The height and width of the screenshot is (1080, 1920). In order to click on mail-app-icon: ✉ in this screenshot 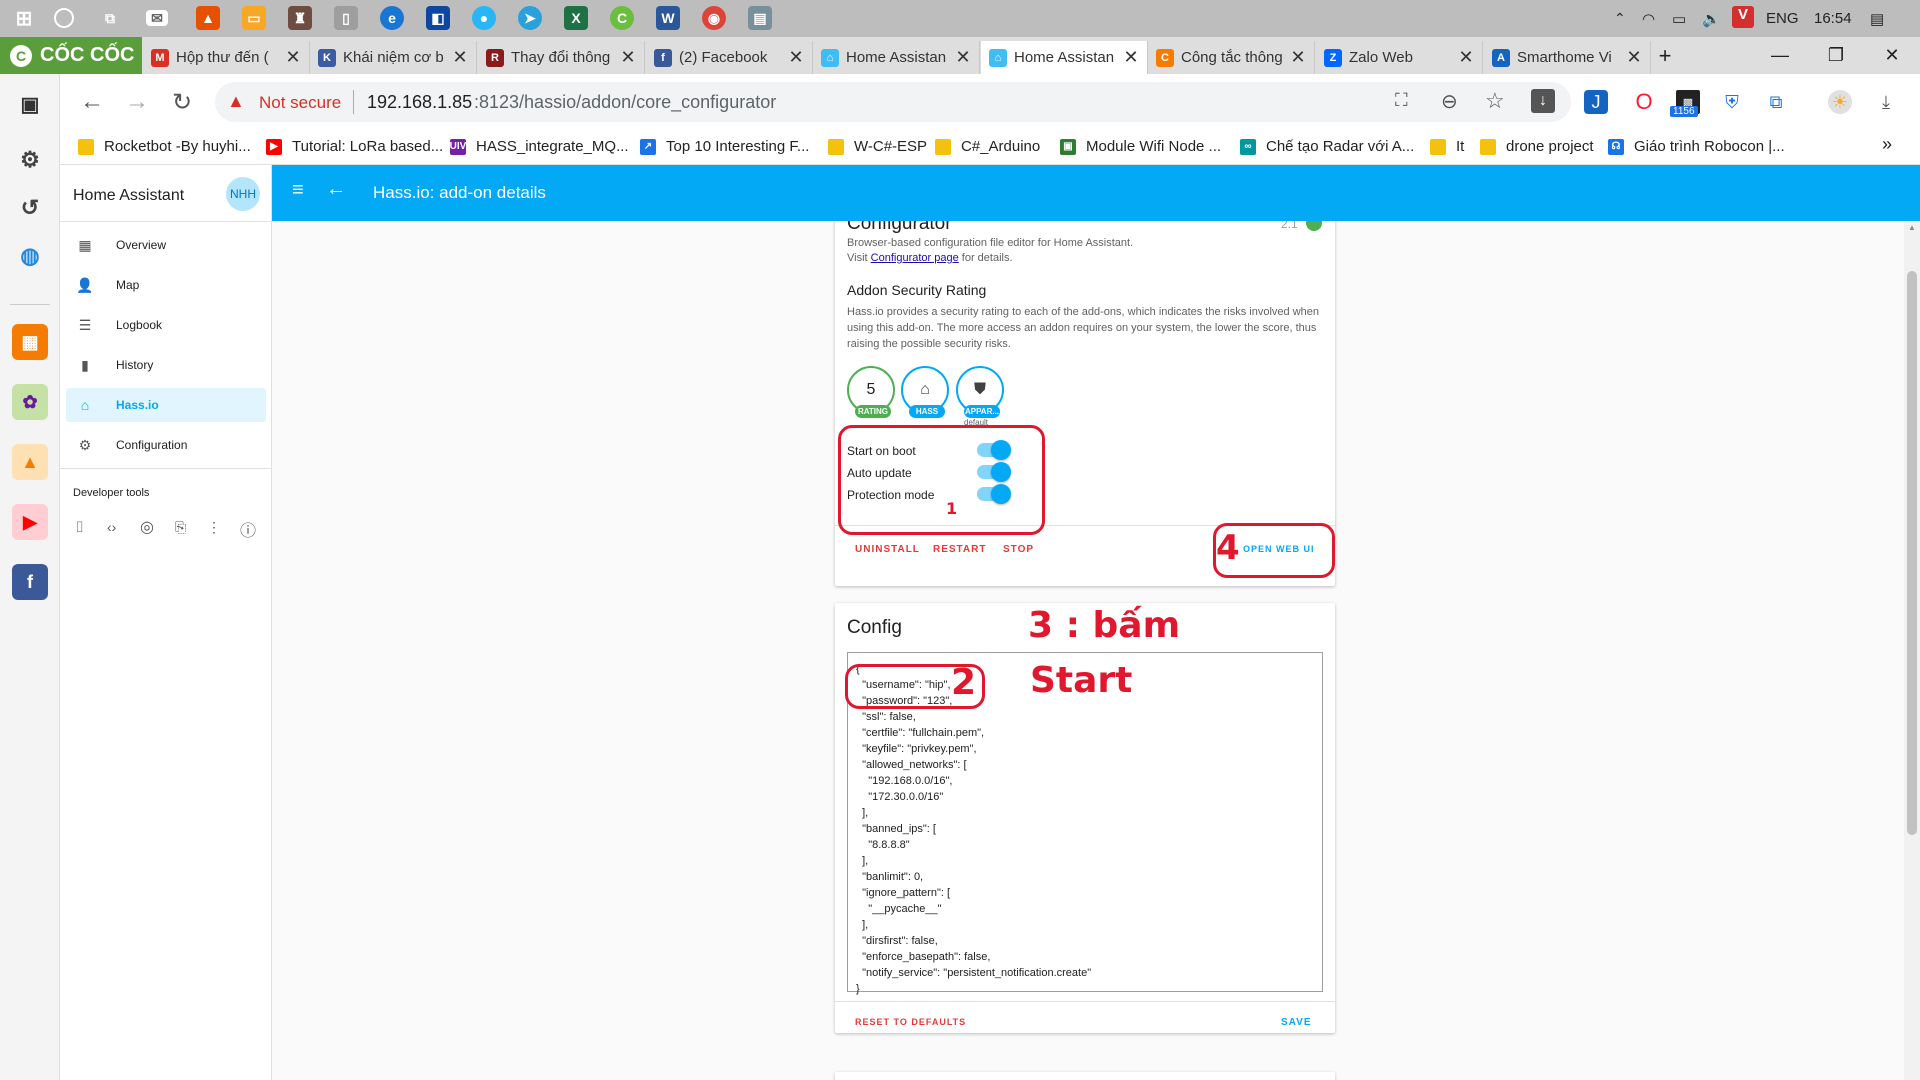, I will do `click(157, 18)`.